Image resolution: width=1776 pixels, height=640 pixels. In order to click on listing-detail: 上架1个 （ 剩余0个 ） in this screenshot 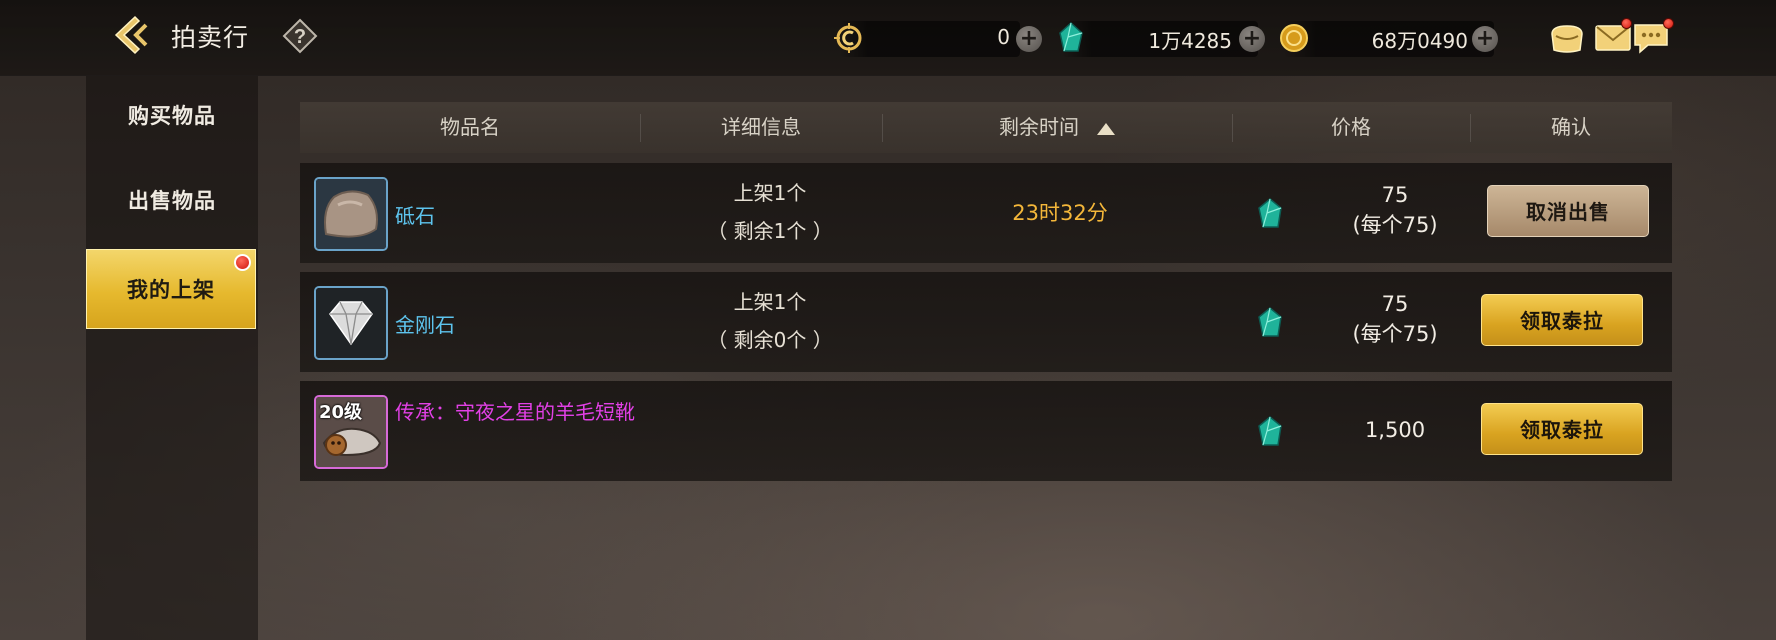, I will do `click(770, 321)`.